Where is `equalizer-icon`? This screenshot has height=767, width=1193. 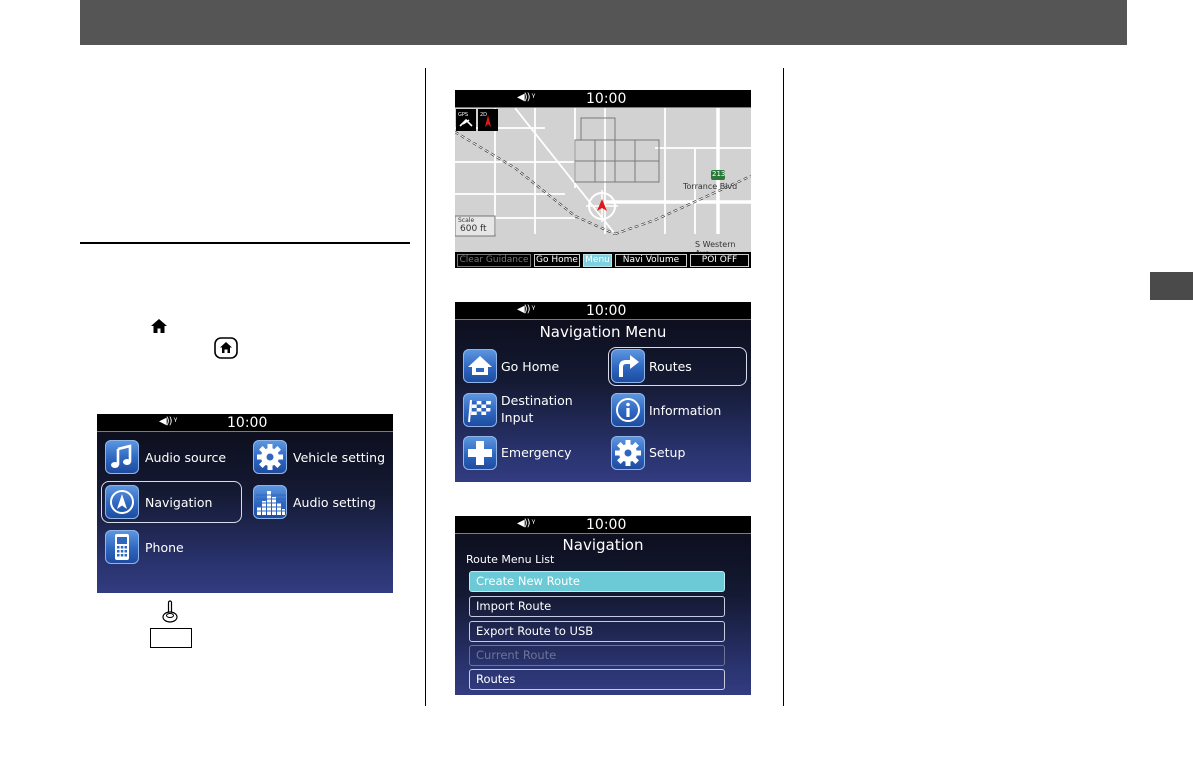 equalizer-icon is located at coordinates (271, 503).